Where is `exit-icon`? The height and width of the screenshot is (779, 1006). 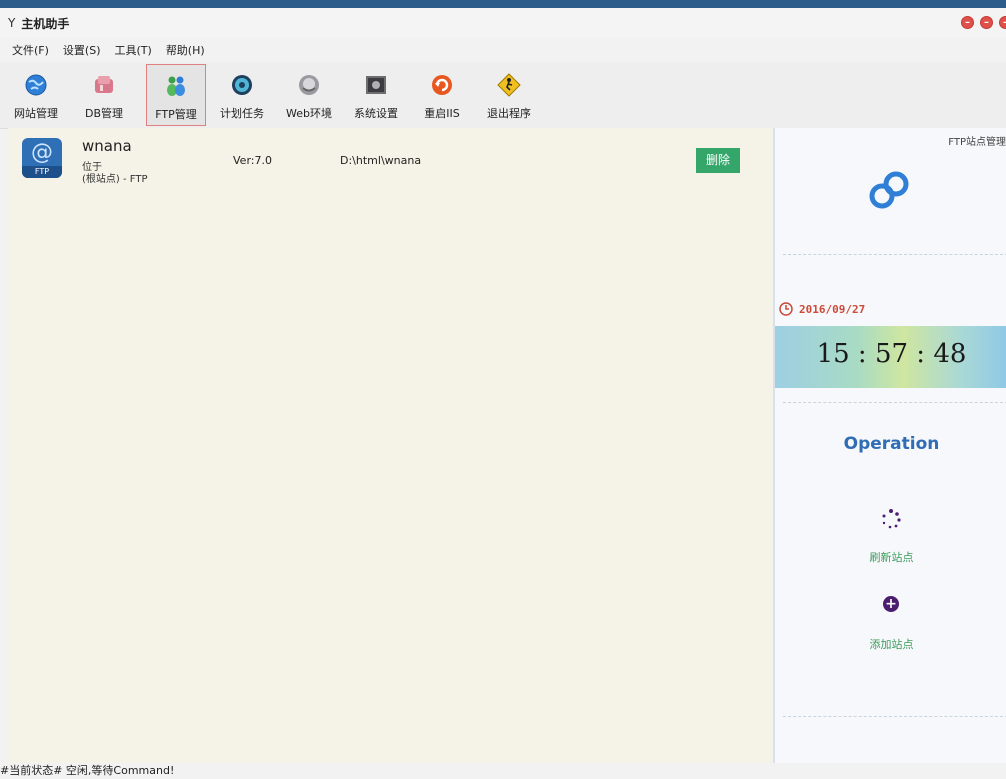
exit-icon is located at coordinates (509, 85).